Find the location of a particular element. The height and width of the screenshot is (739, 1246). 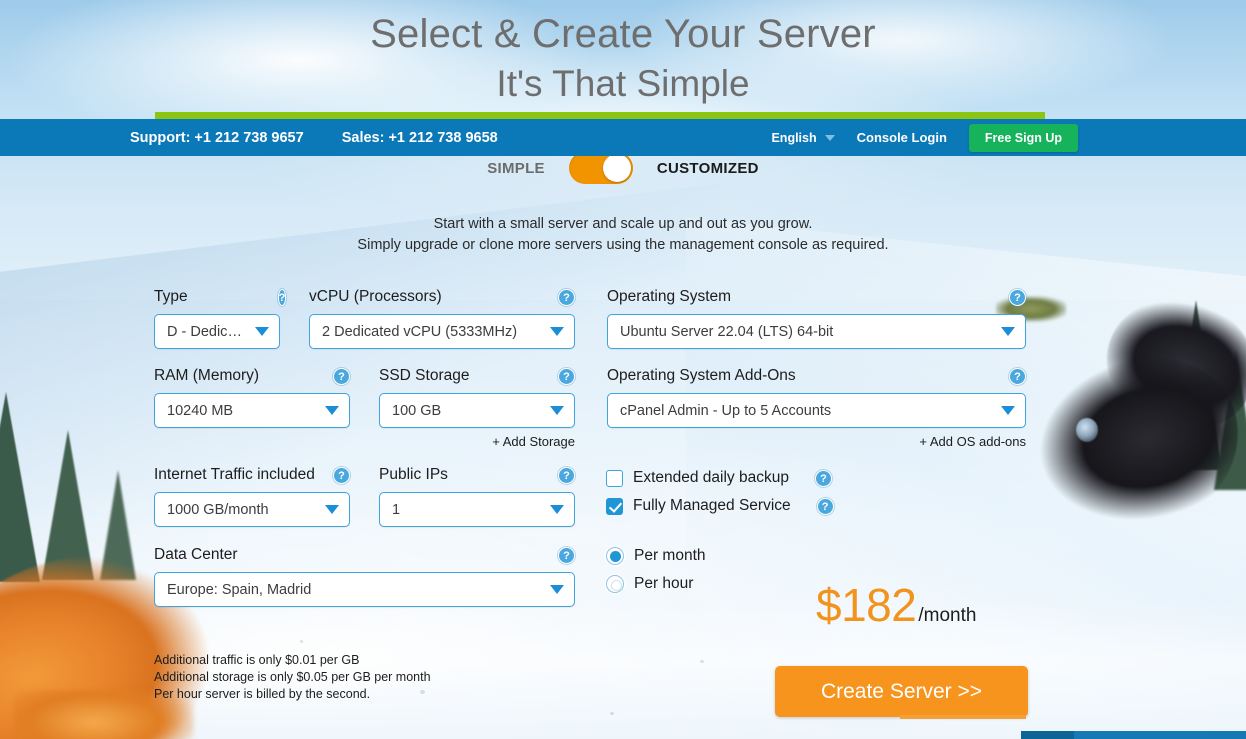

vcpu-select: 2 Dedicated vCPU (5333MHz) is located at coordinates (442, 331).